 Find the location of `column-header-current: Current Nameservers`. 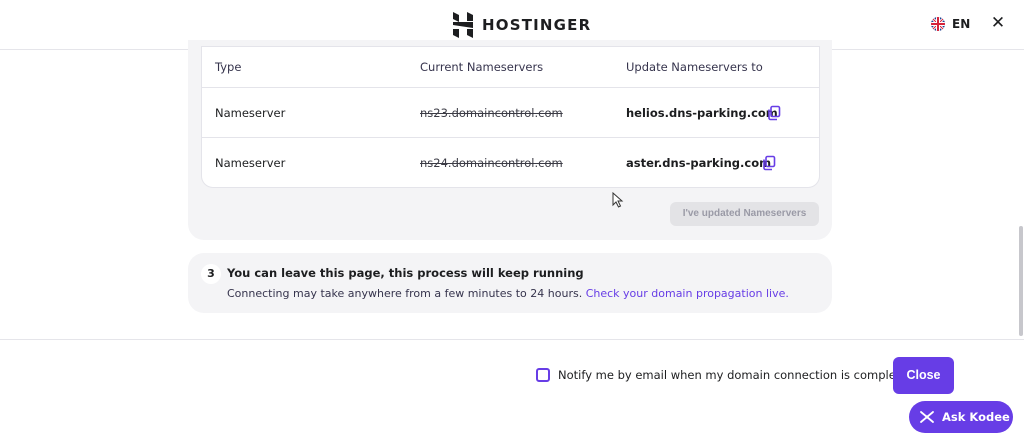

column-header-current: Current Nameservers is located at coordinates (482, 67).